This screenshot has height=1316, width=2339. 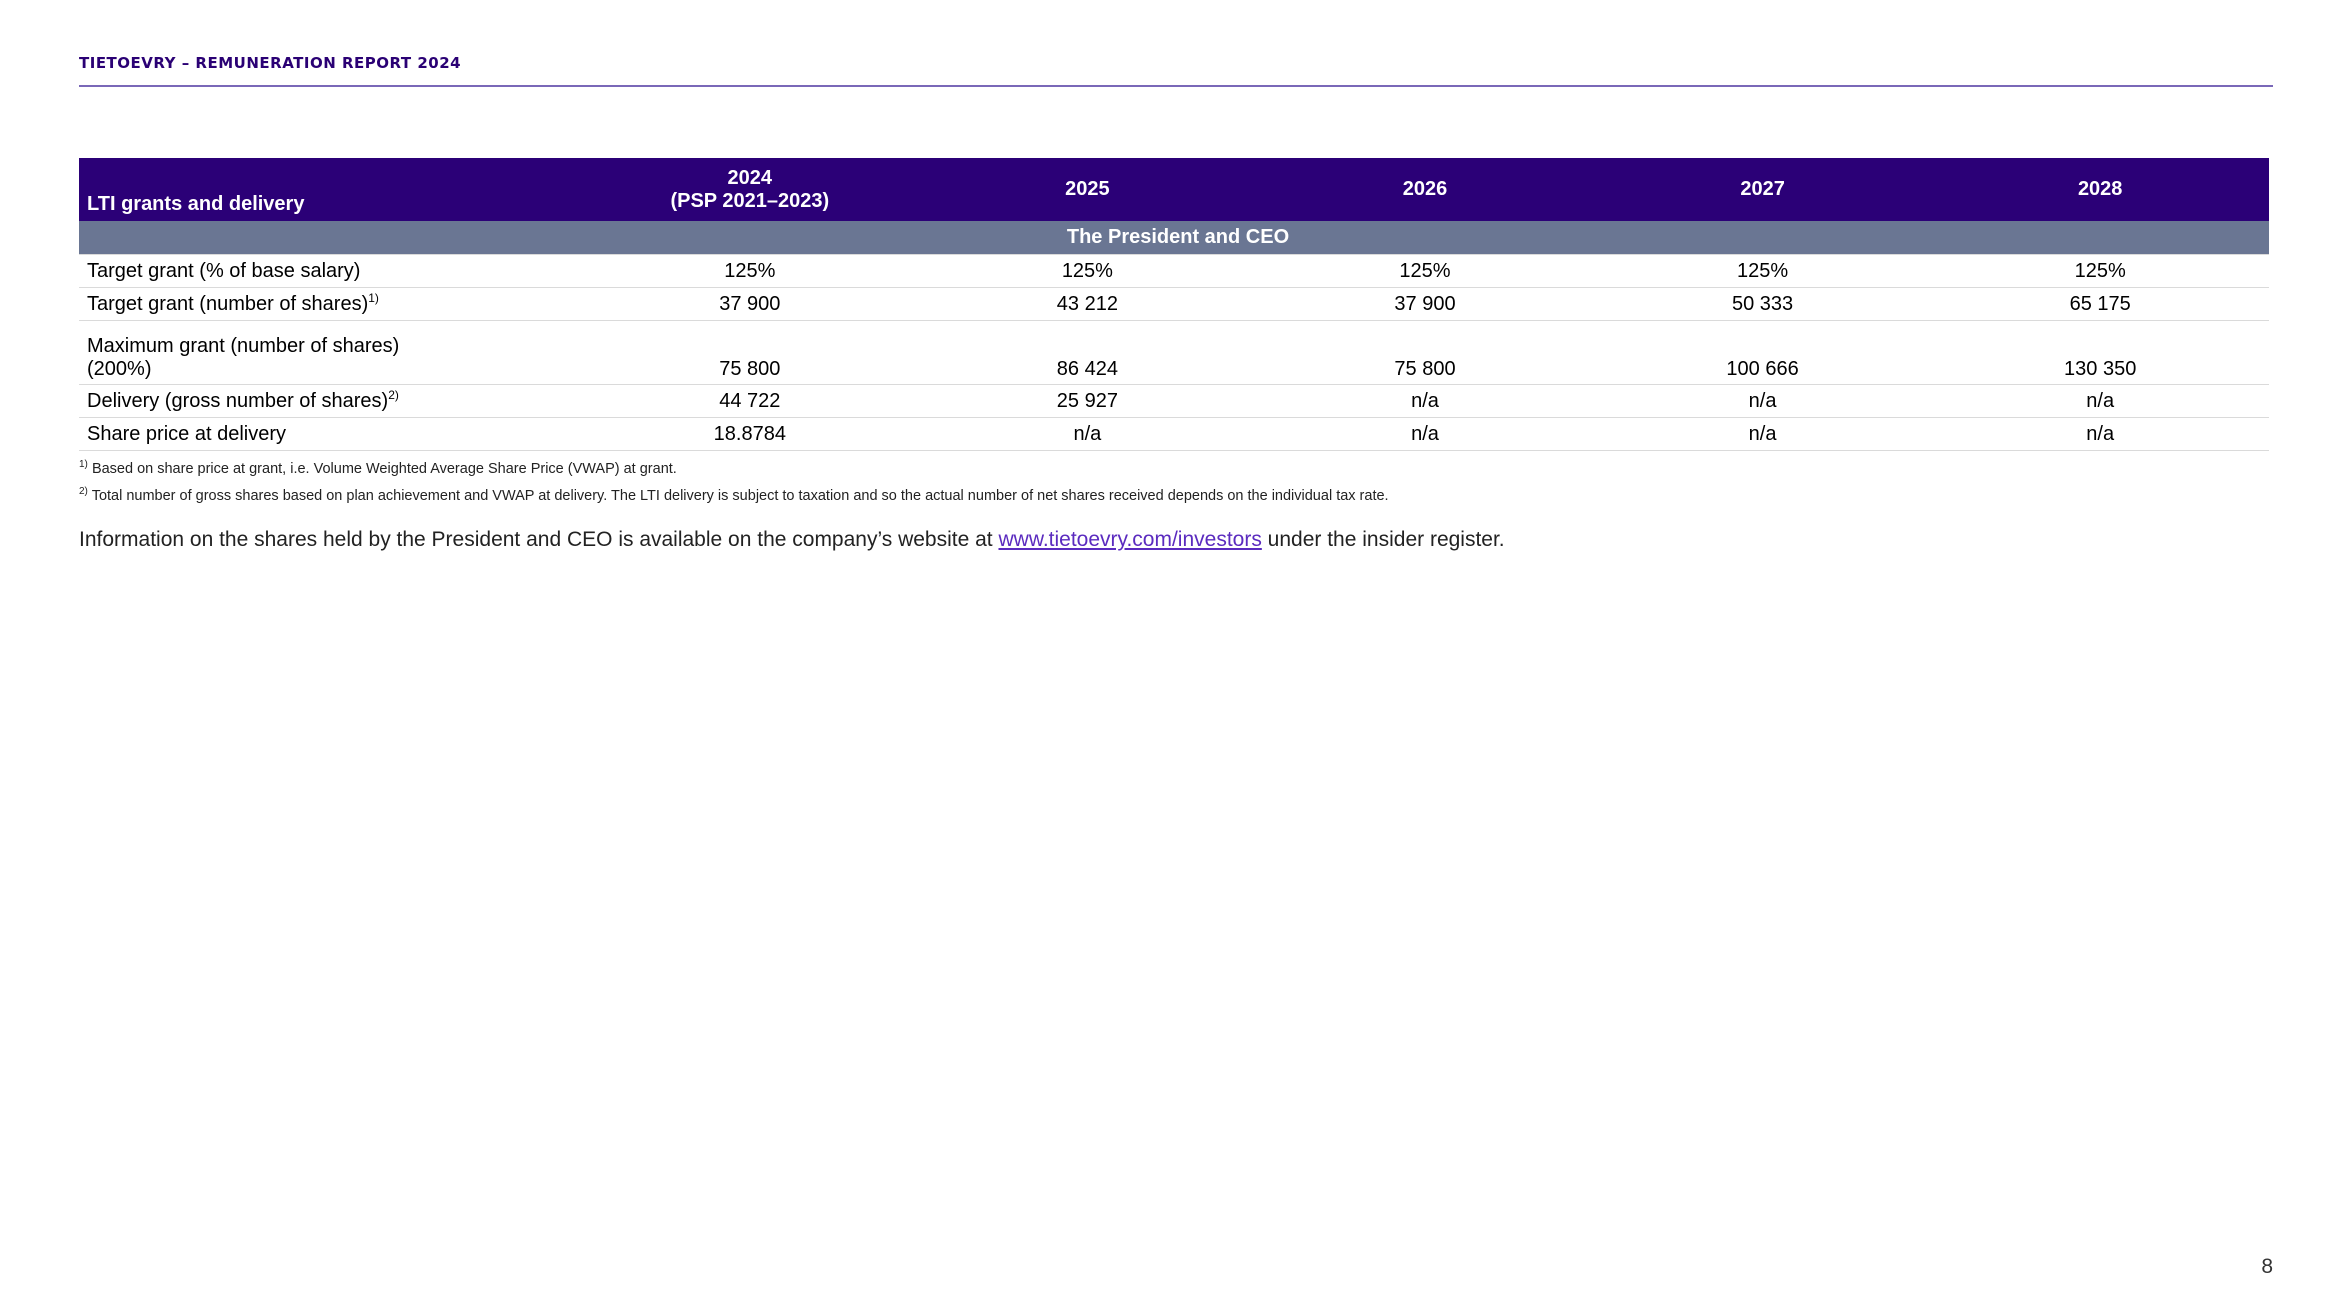 I want to click on table-header-2024: 2024 (PSP 2021–2023), so click(x=750, y=189).